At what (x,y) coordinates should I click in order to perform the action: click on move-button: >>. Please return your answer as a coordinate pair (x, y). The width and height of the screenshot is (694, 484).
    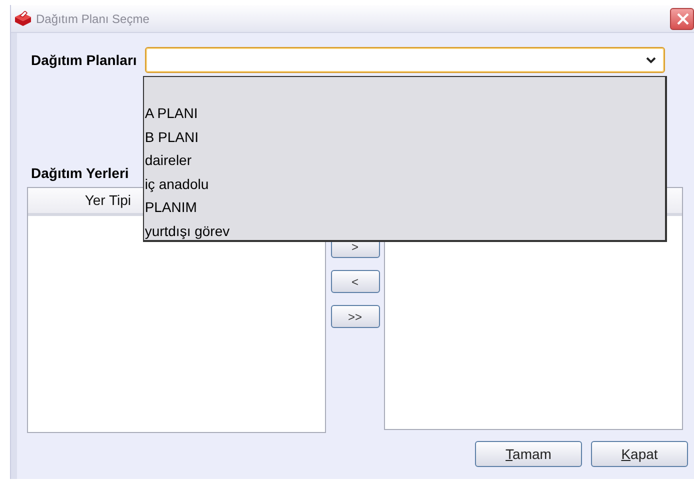
    Looking at the image, I should click on (355, 316).